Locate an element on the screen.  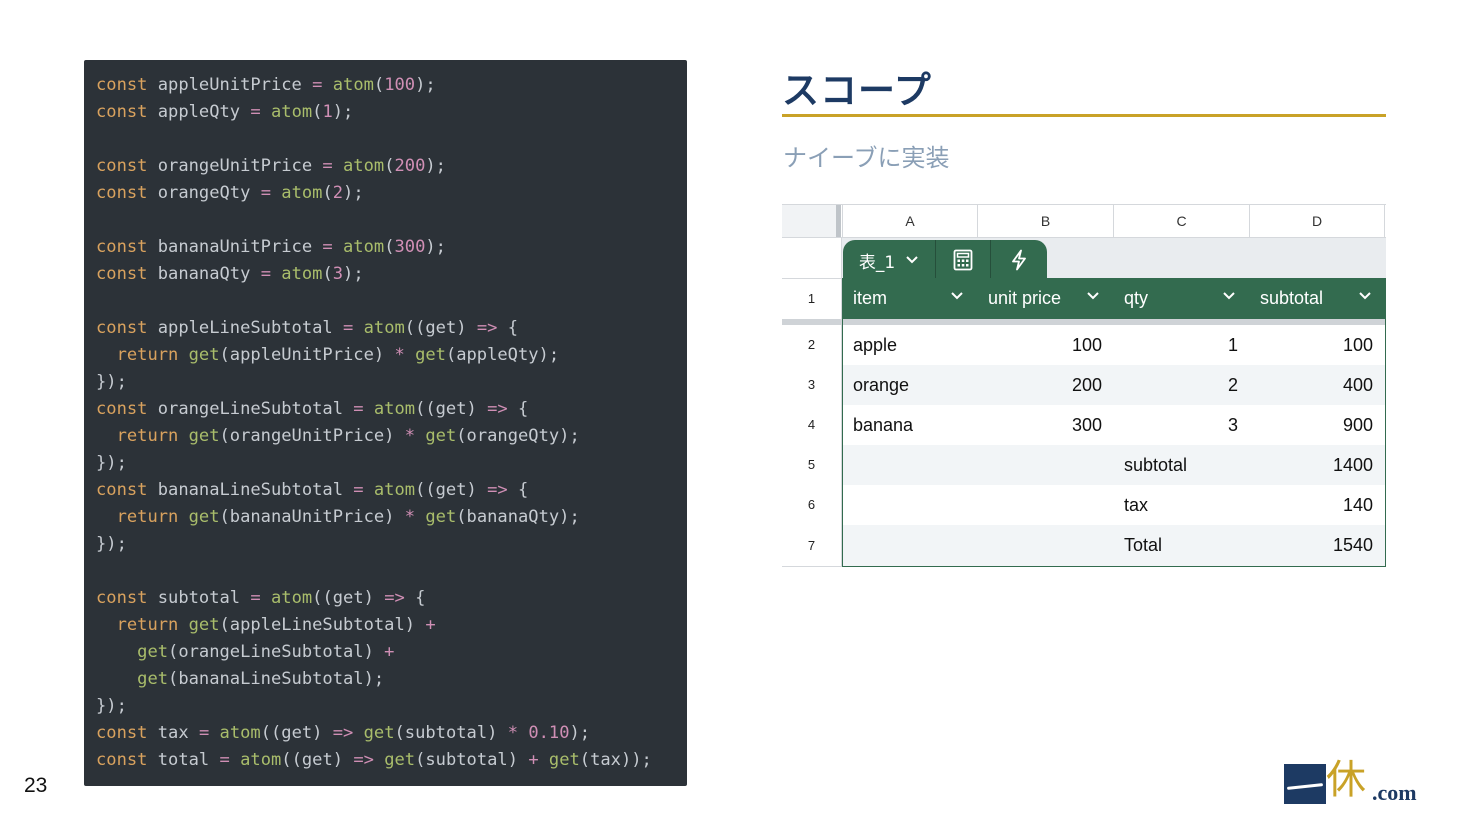
cell-subtotal: 900 is located at coordinates (1317, 425).